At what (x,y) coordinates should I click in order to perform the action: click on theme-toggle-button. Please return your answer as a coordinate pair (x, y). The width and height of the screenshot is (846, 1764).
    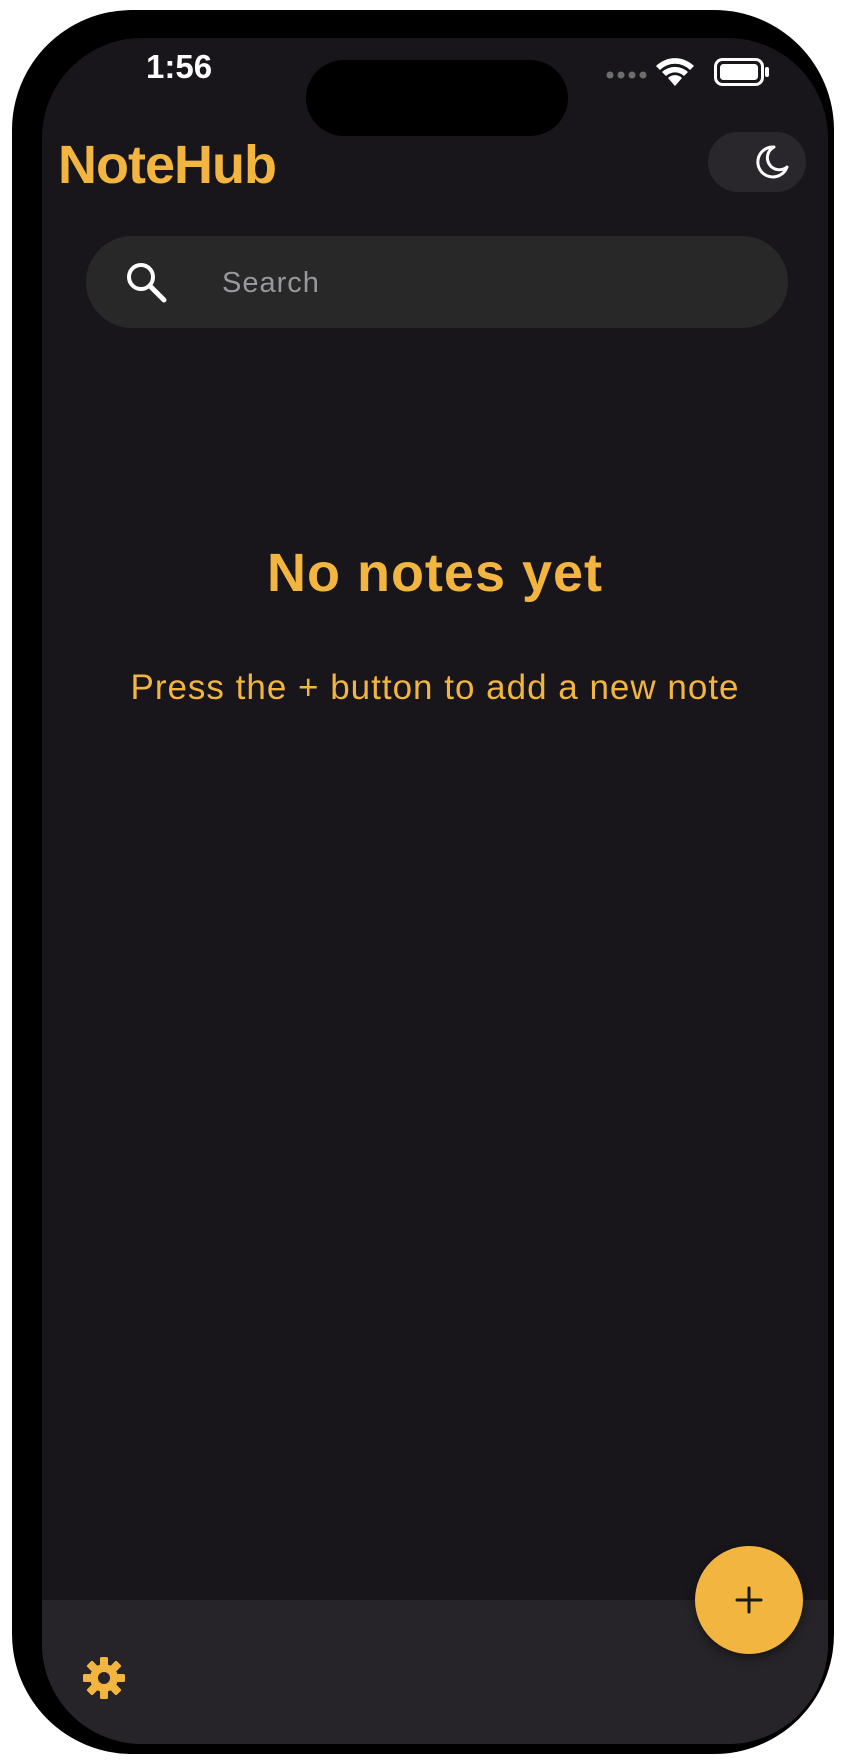
    Looking at the image, I should click on (757, 162).